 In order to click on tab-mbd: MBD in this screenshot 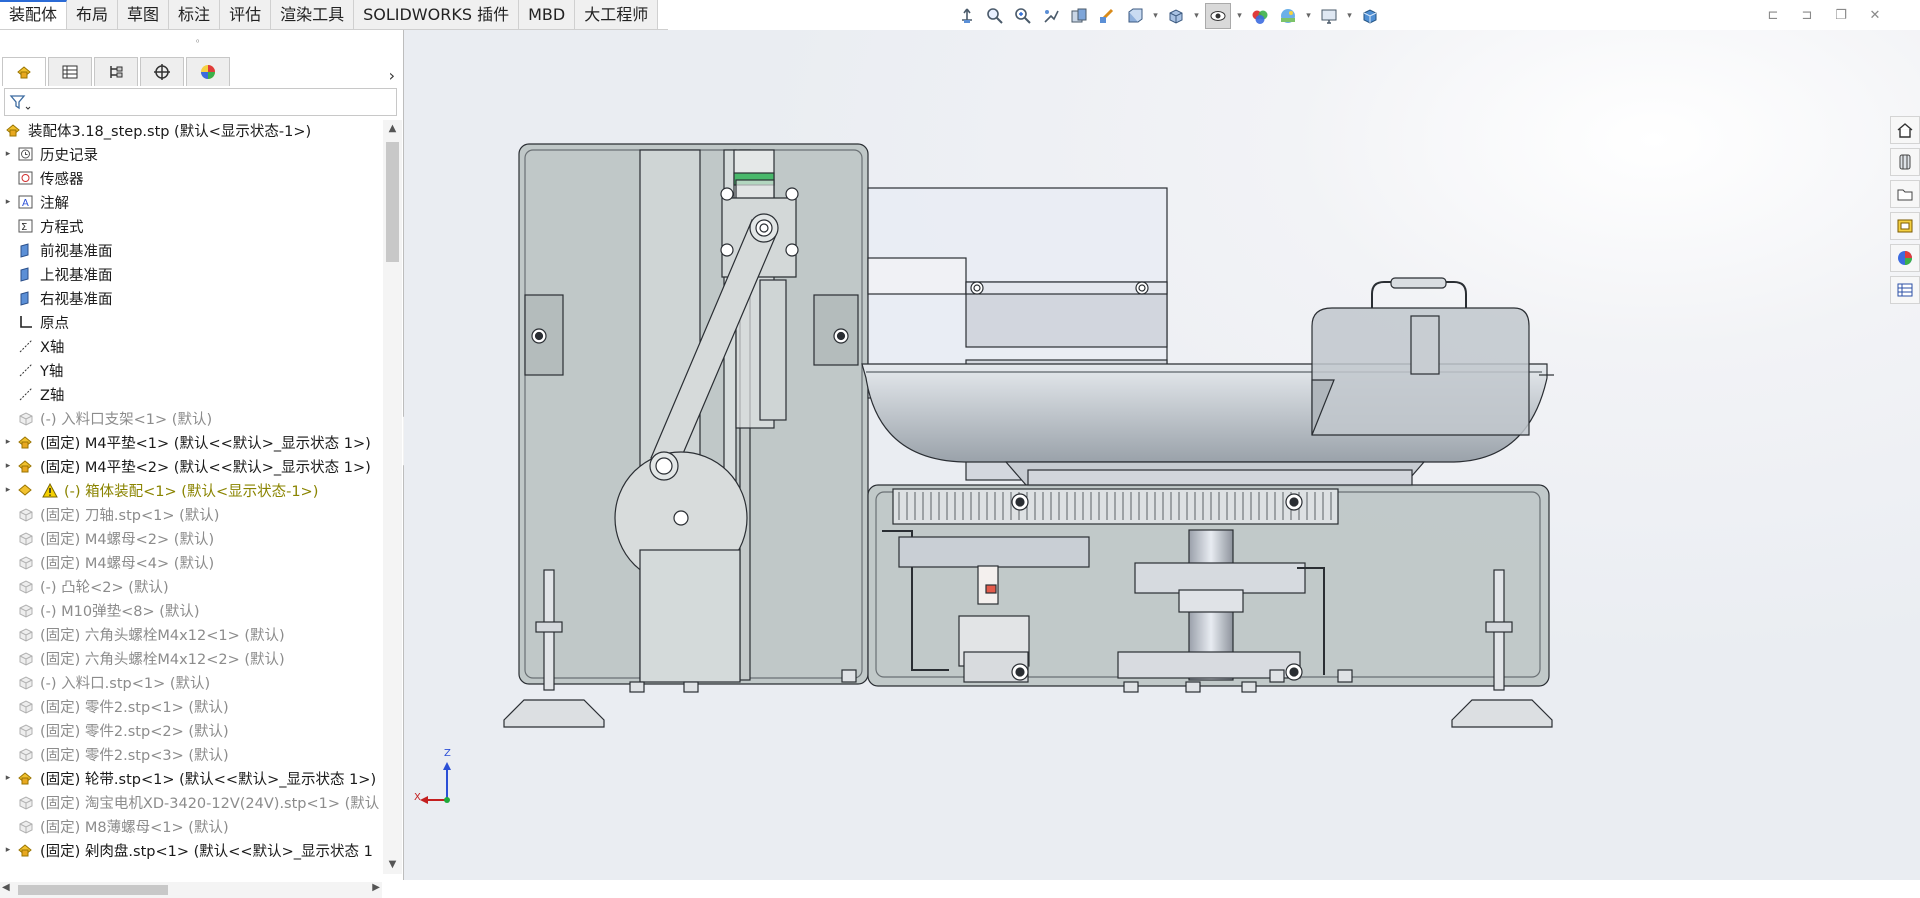, I will do `click(547, 15)`.